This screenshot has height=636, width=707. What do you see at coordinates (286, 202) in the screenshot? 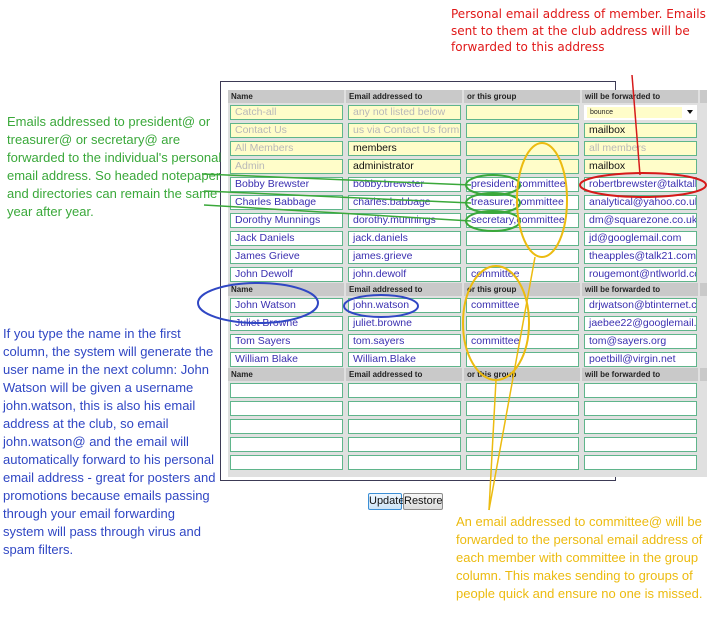
I see `name-field: Charles Babbage` at bounding box center [286, 202].